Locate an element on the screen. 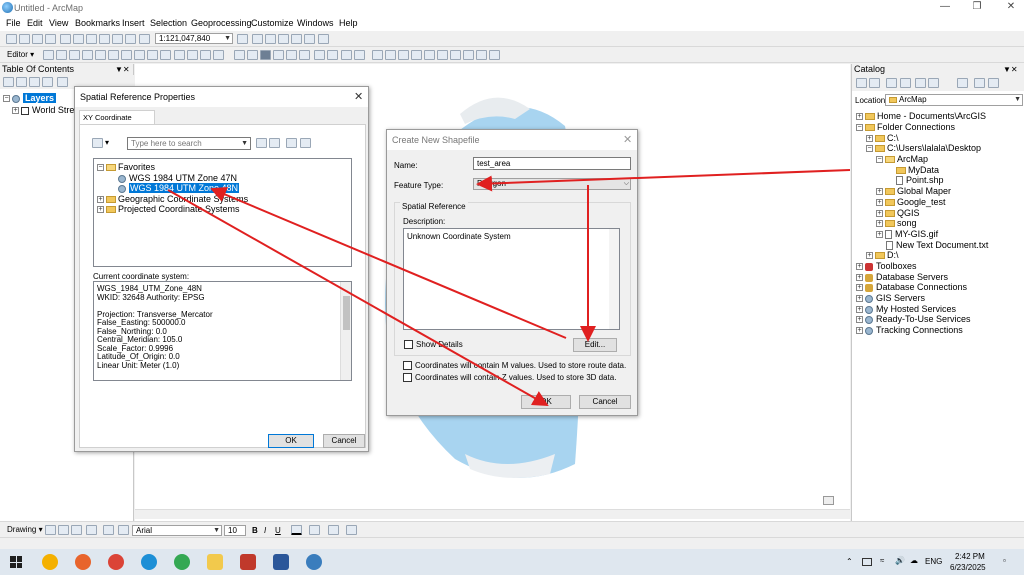 The height and width of the screenshot is (575, 1024). clock-time: 2:42 PM is located at coordinates (970, 556).